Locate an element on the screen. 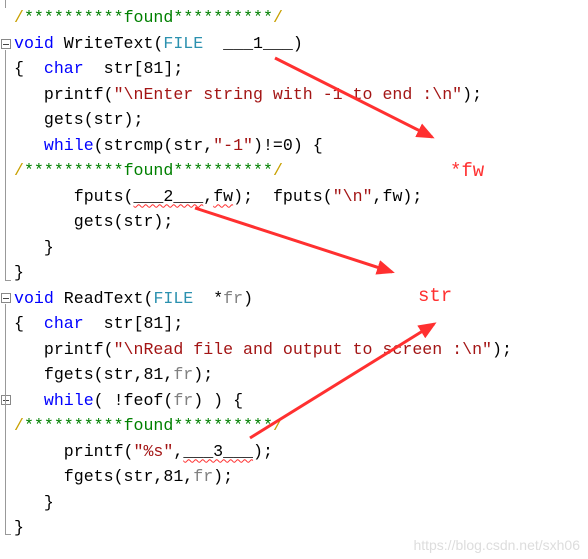 The width and height of the screenshot is (588, 559). answer-2-label: str is located at coordinates (435, 296).